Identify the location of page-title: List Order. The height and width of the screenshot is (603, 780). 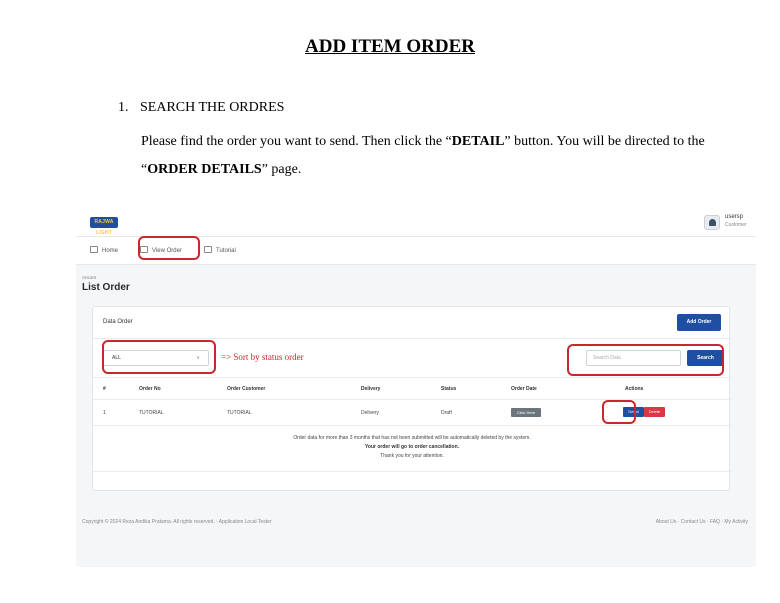
(106, 287).